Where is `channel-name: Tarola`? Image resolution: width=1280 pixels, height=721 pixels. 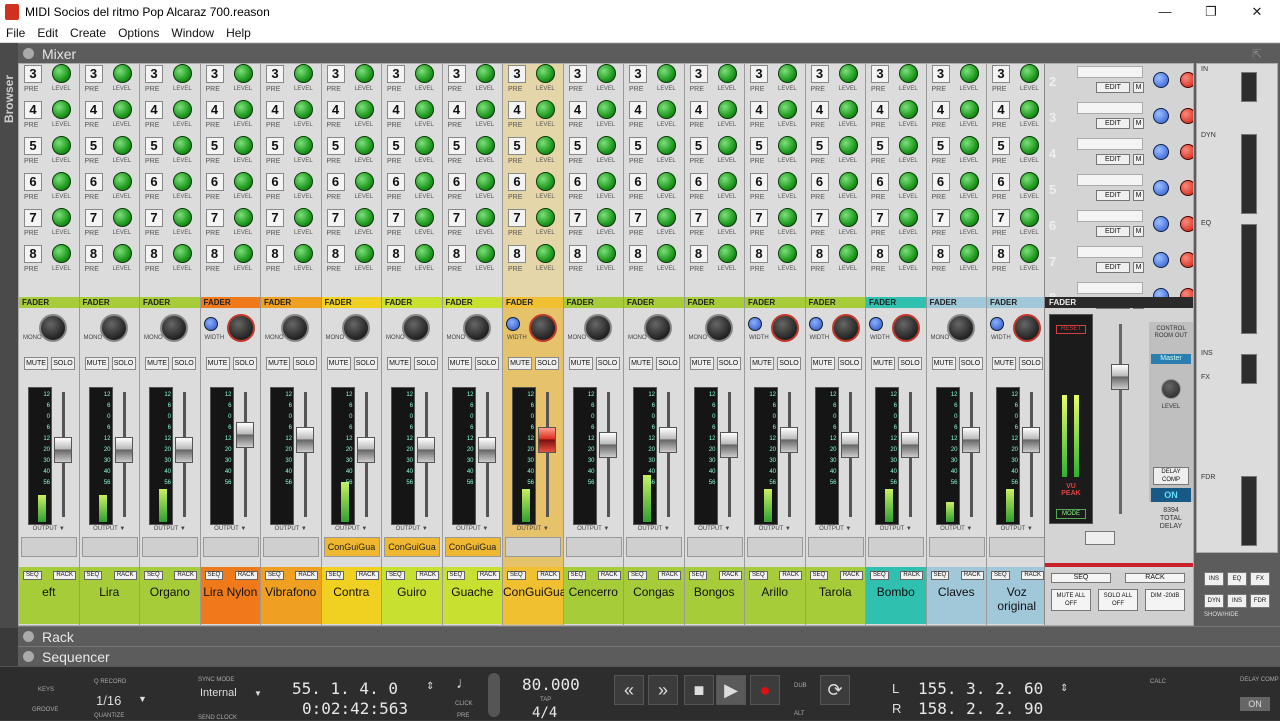
channel-name: Tarola is located at coordinates (836, 592).